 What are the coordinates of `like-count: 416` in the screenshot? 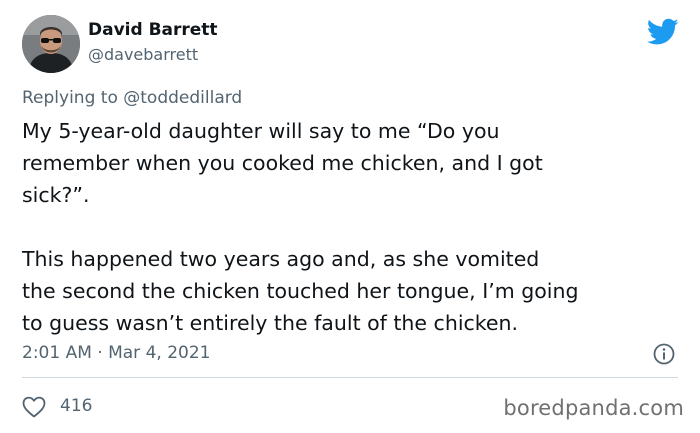 It's located at (76, 406).